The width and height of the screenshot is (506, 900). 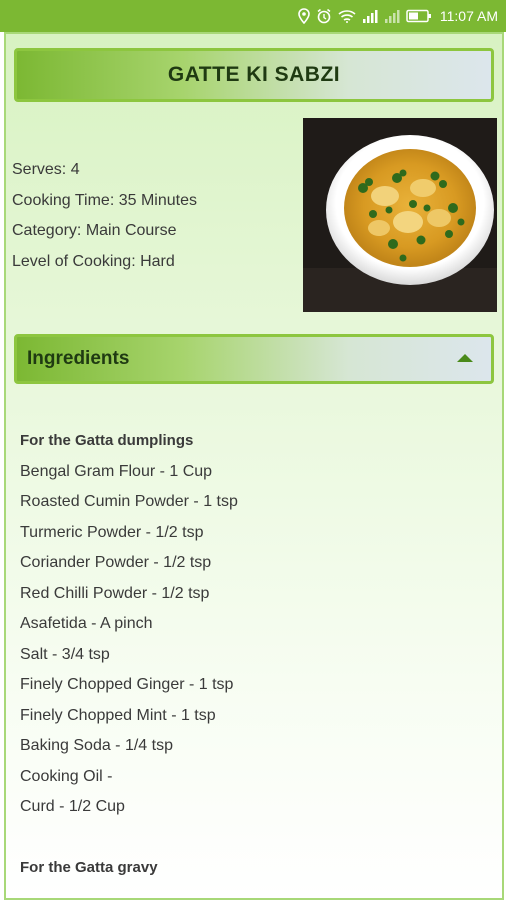 What do you see at coordinates (78, 358) in the screenshot?
I see `ingredients-title: Ingredients` at bounding box center [78, 358].